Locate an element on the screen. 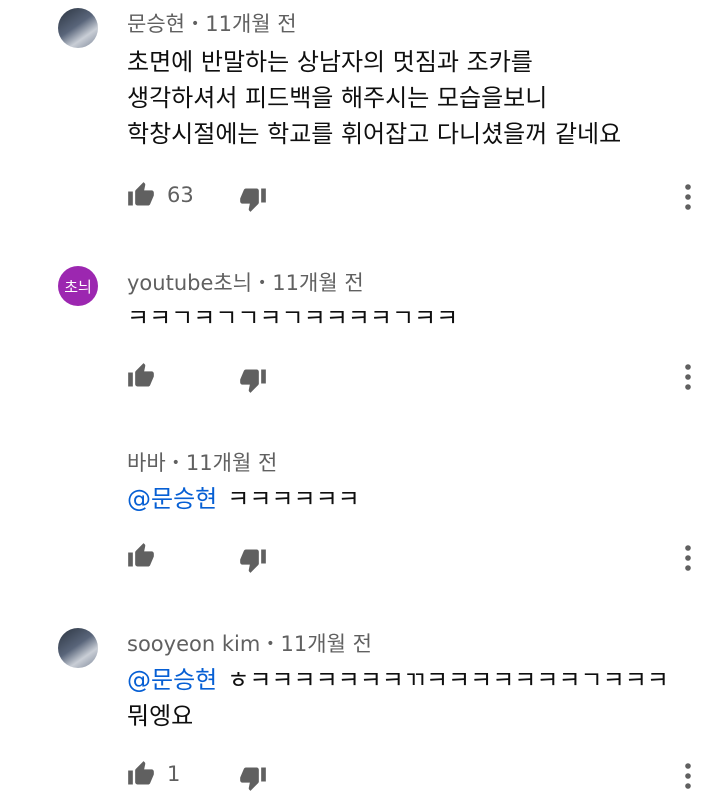 The width and height of the screenshot is (720, 801). comment-meta: youtube초늬 • 11개월 전 is located at coordinates (245, 282).